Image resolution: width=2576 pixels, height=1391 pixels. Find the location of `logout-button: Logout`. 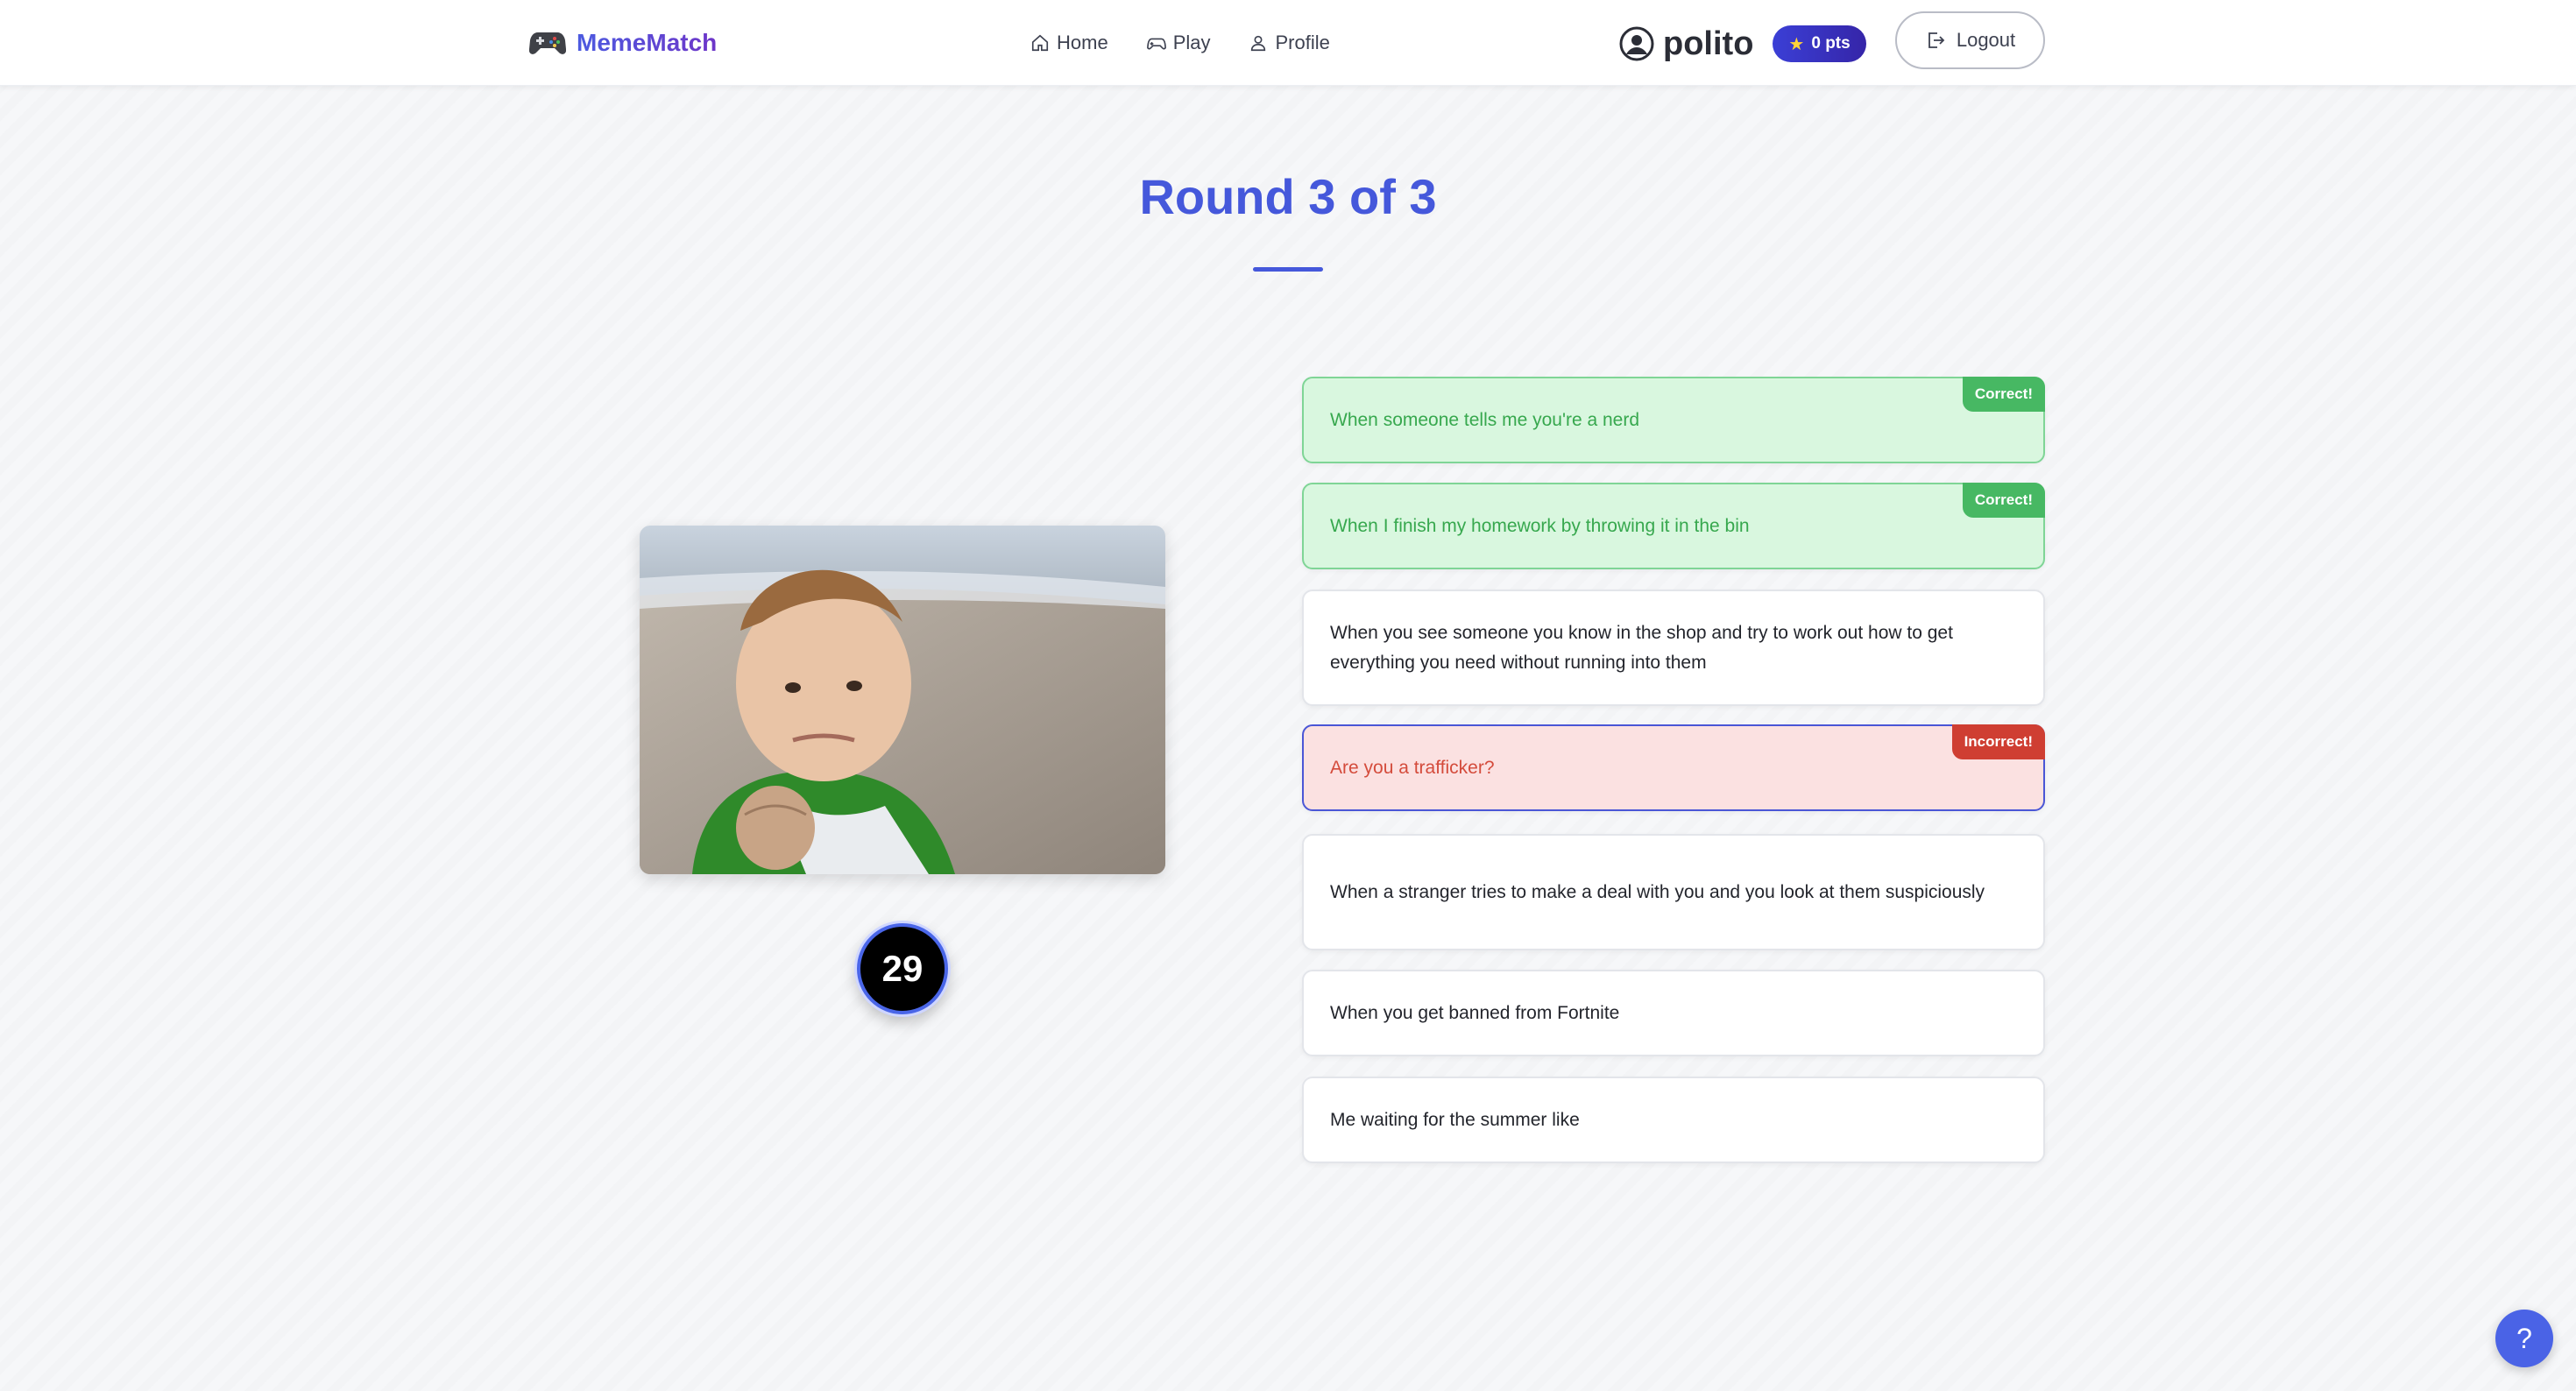

logout-button: Logout is located at coordinates (1970, 40).